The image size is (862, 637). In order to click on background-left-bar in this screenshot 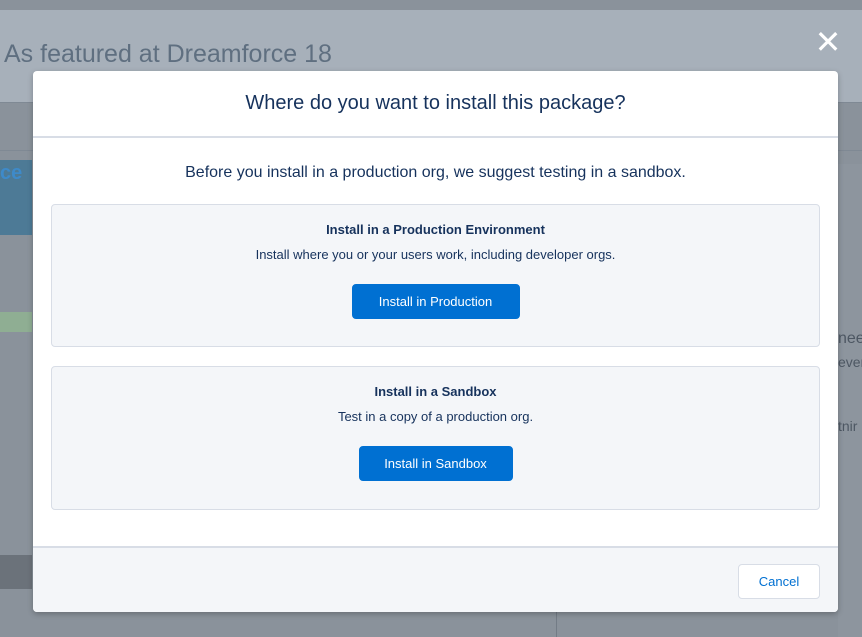, I will do `click(16, 572)`.